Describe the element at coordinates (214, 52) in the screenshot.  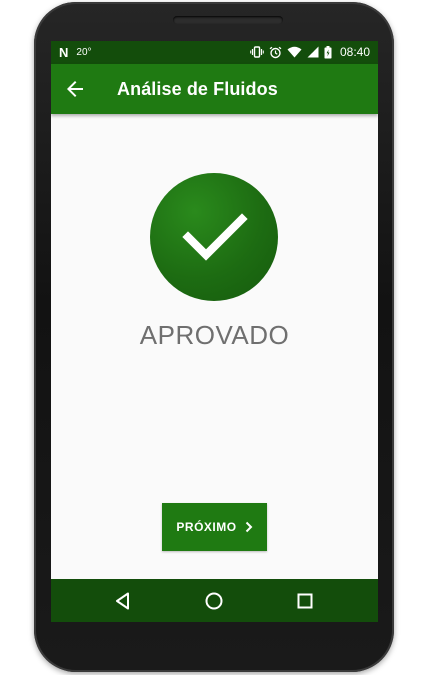
I see `status-bar: N 20° 08:40` at that location.